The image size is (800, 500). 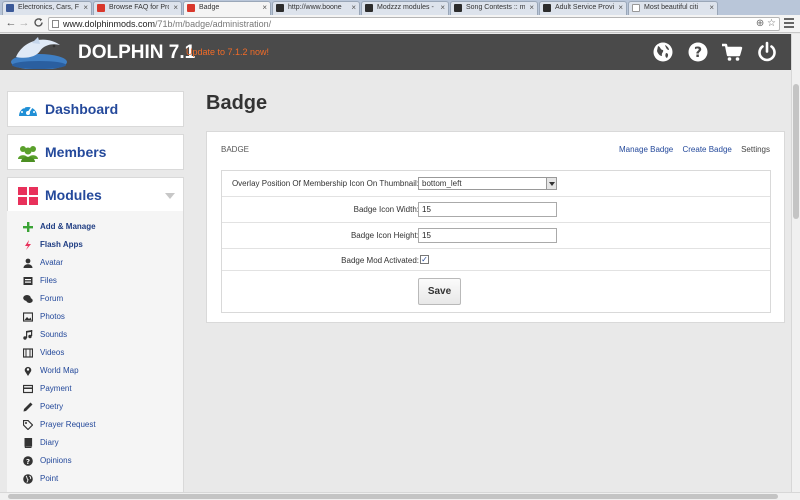 I want to click on browser-tab: Browse FAQ for Pro ×, so click(x=137, y=8).